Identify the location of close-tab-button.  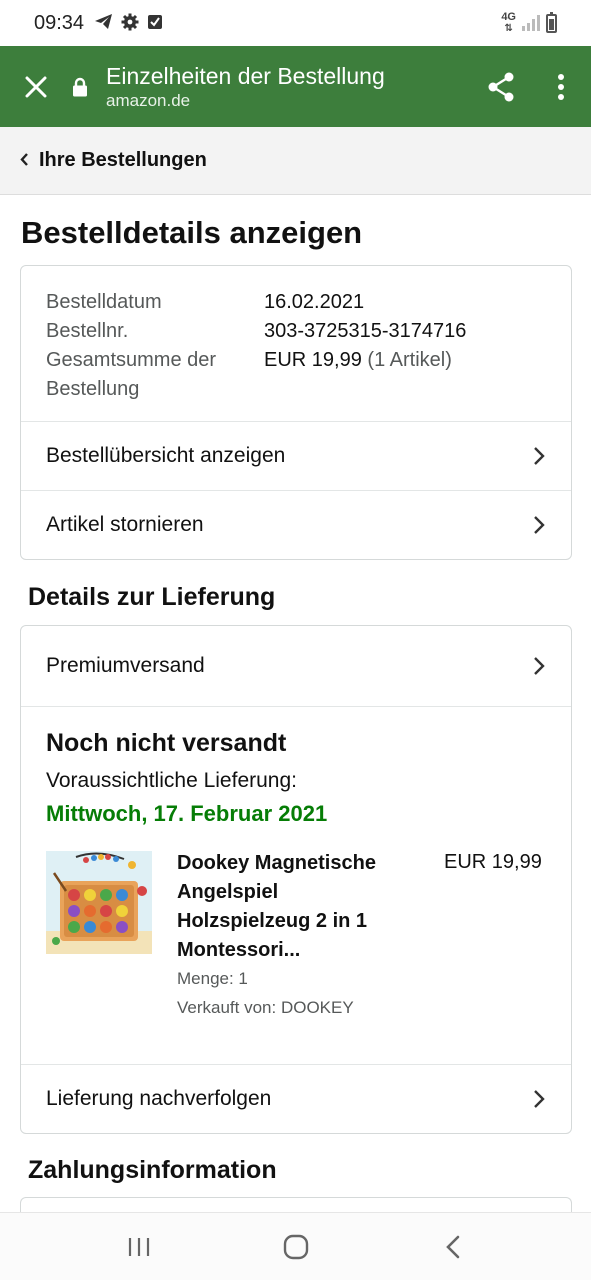
(36, 86).